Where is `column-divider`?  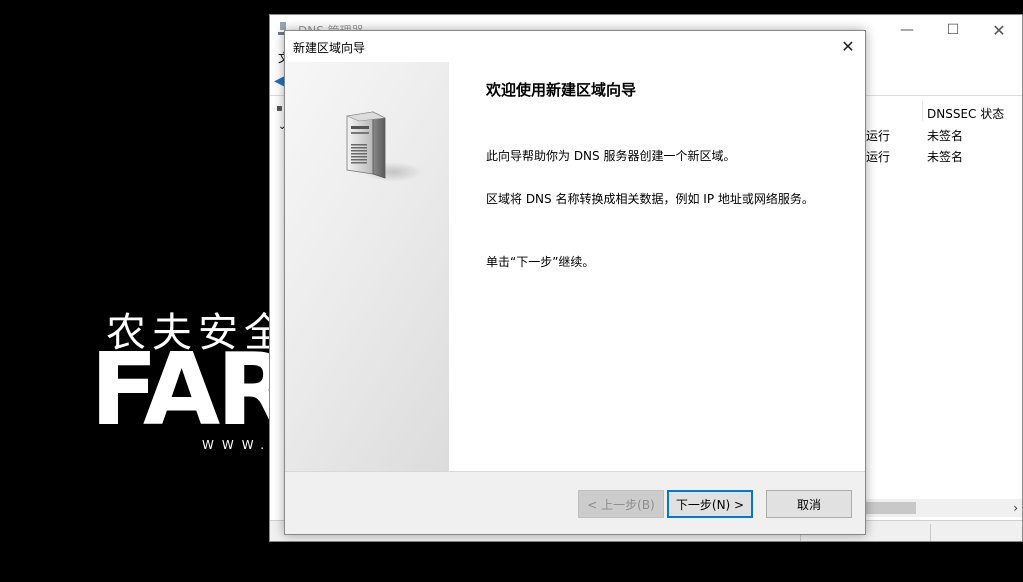
column-divider is located at coordinates (922, 111).